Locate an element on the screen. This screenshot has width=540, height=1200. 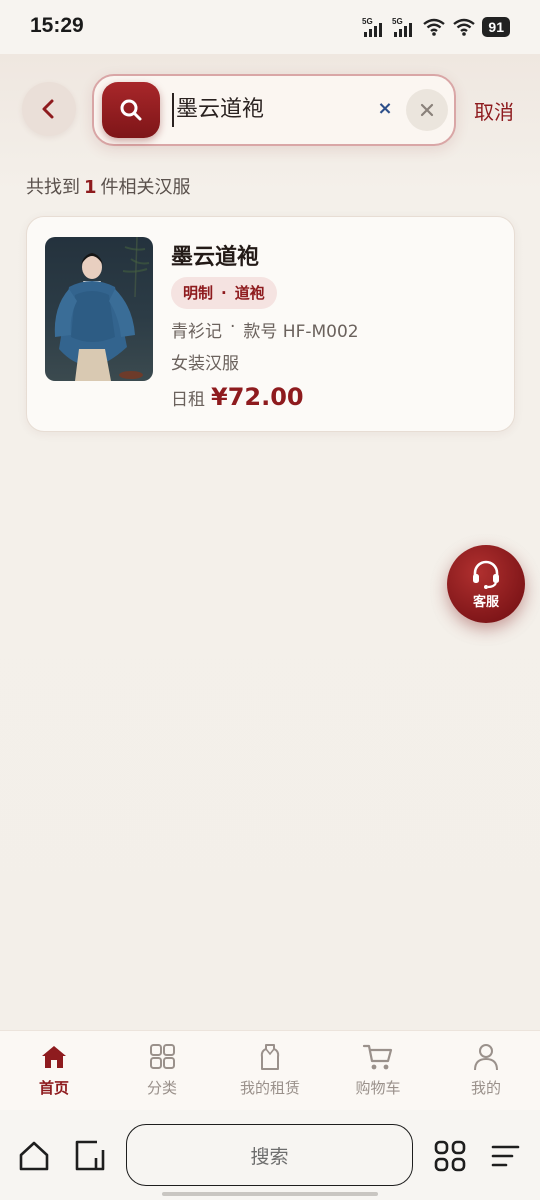
price-label: 日租 is located at coordinates (188, 400).